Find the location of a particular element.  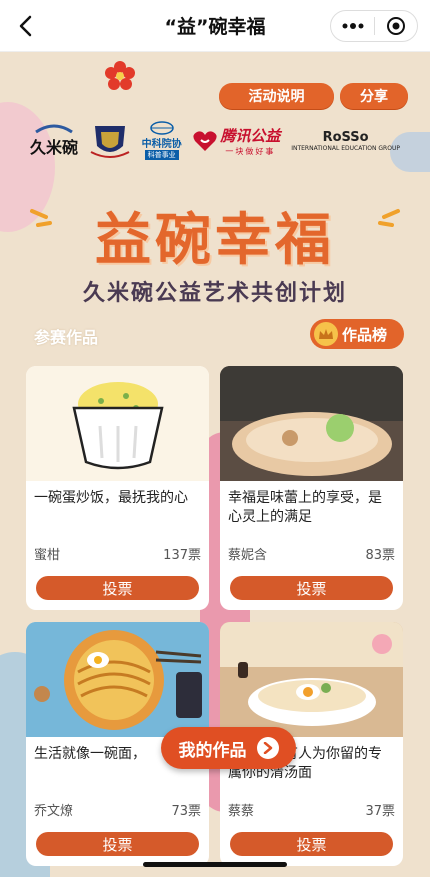

banner-subheadline: 久米碗公益艺术共创计划 is located at coordinates (214, 293).